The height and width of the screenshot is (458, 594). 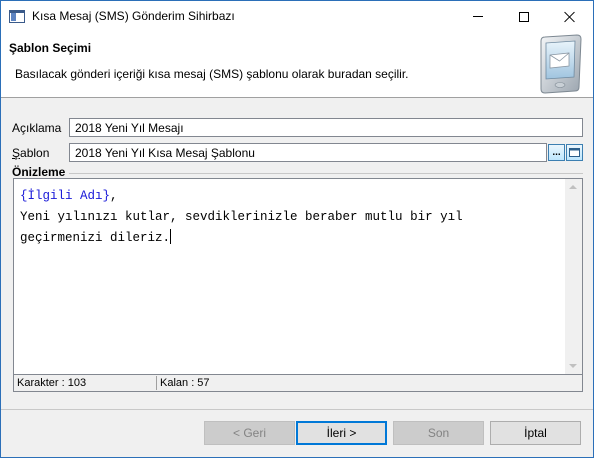 What do you see at coordinates (52, 383) in the screenshot?
I see `character-count: Karakter : 103` at bounding box center [52, 383].